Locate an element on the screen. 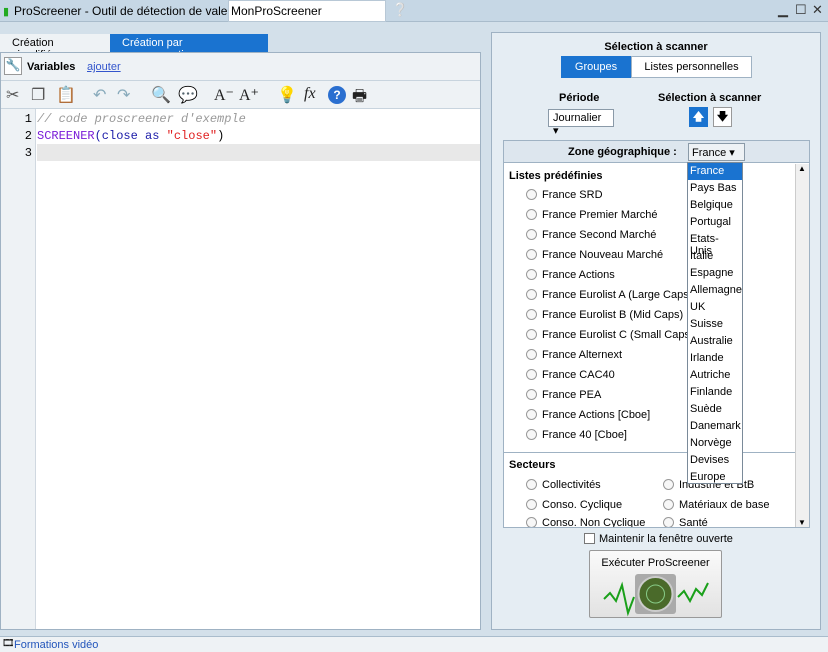 The height and width of the screenshot is (652, 828). help-icon: ? is located at coordinates (337, 95).